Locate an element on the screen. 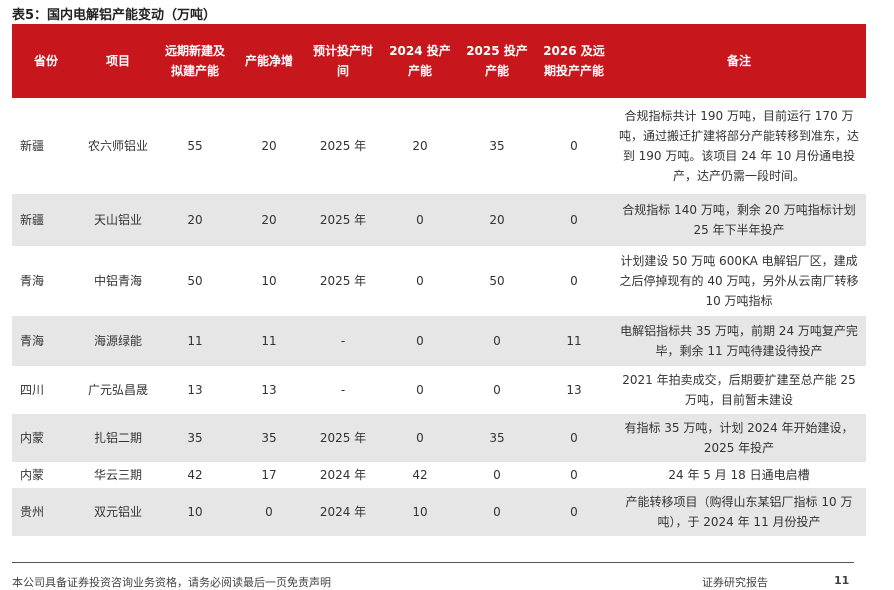  cell-2024-capacity: 20 is located at coordinates (420, 146).